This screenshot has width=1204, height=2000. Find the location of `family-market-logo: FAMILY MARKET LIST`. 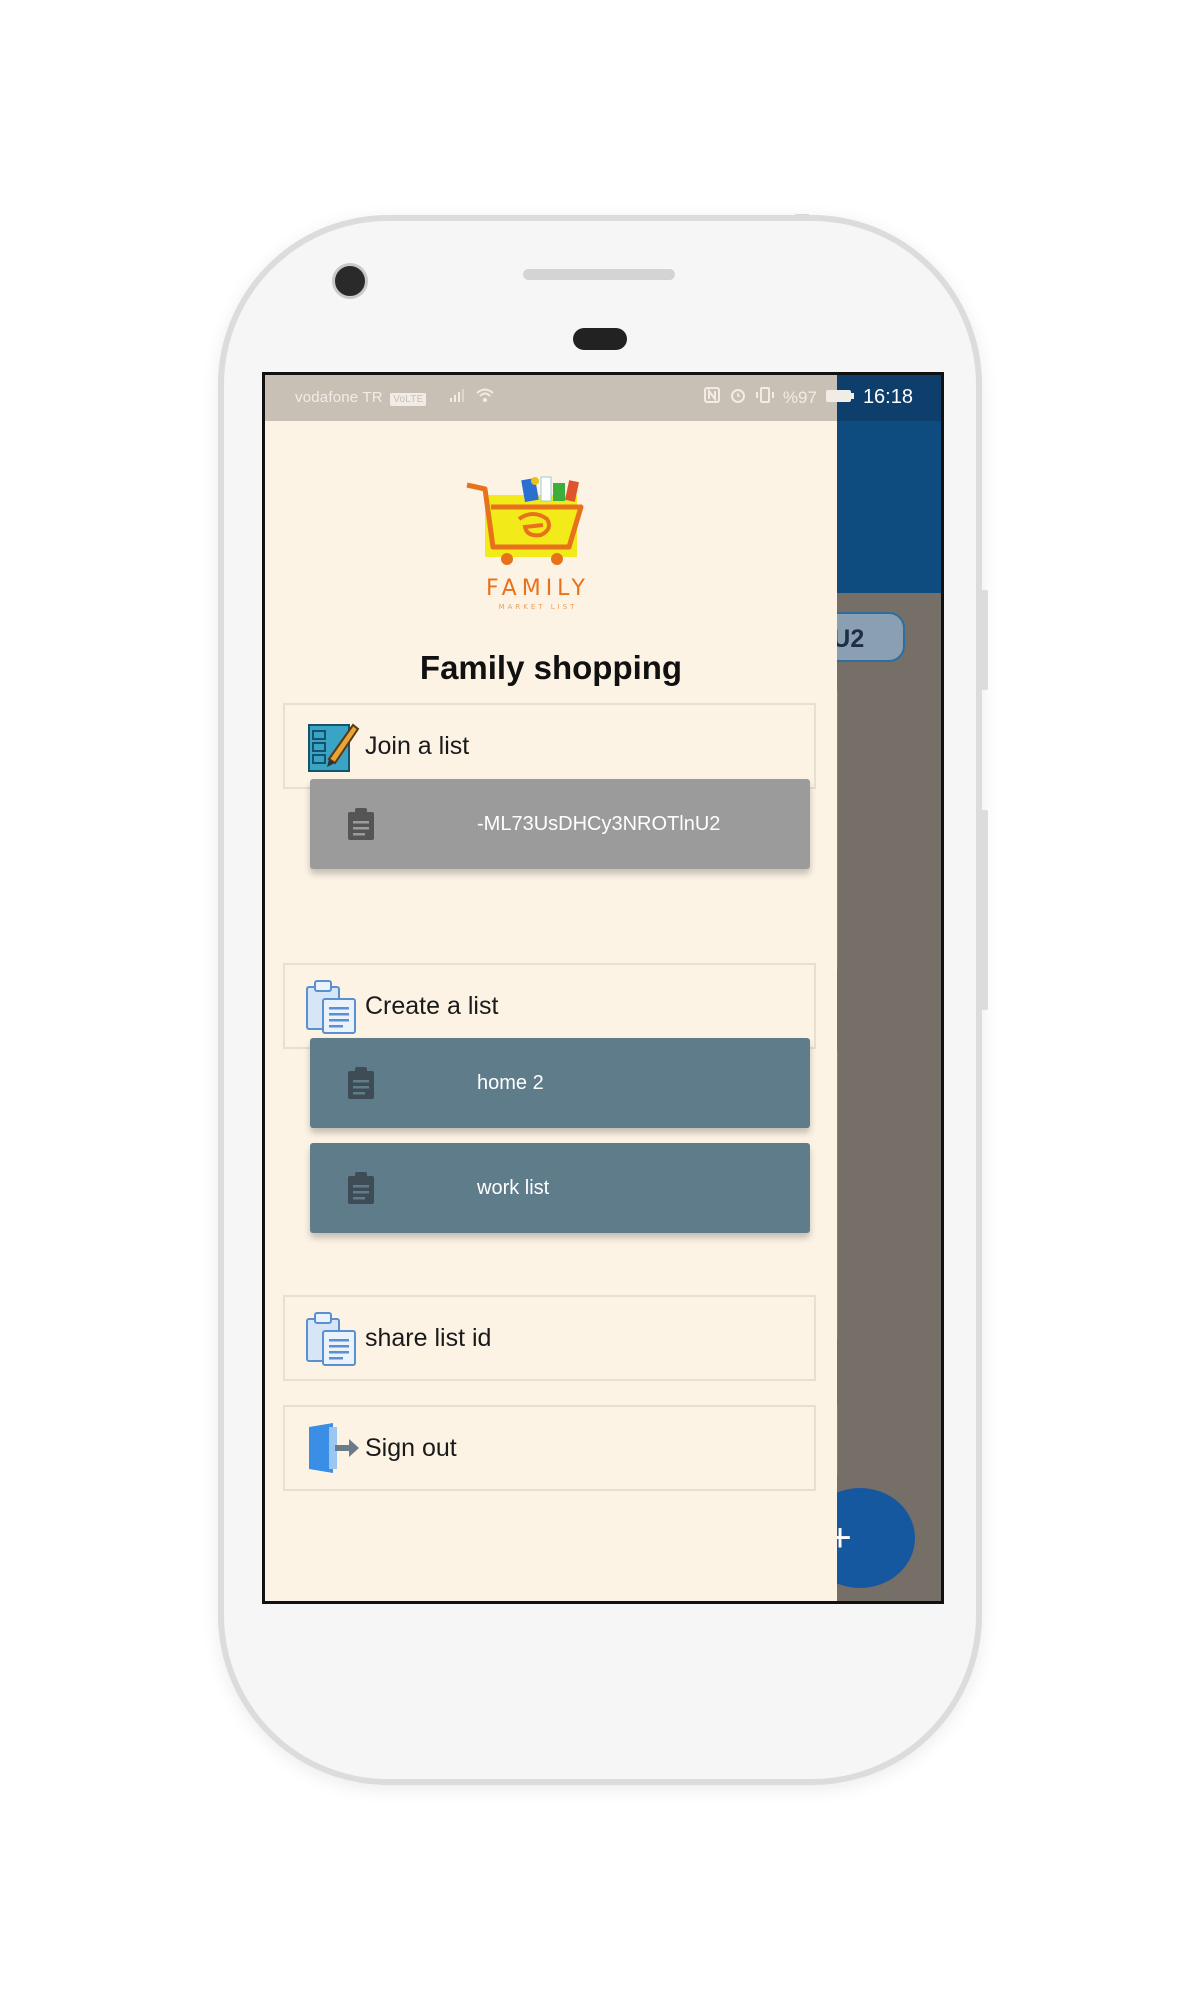

family-market-logo: FAMILY MARKET LIST is located at coordinates (538, 543).